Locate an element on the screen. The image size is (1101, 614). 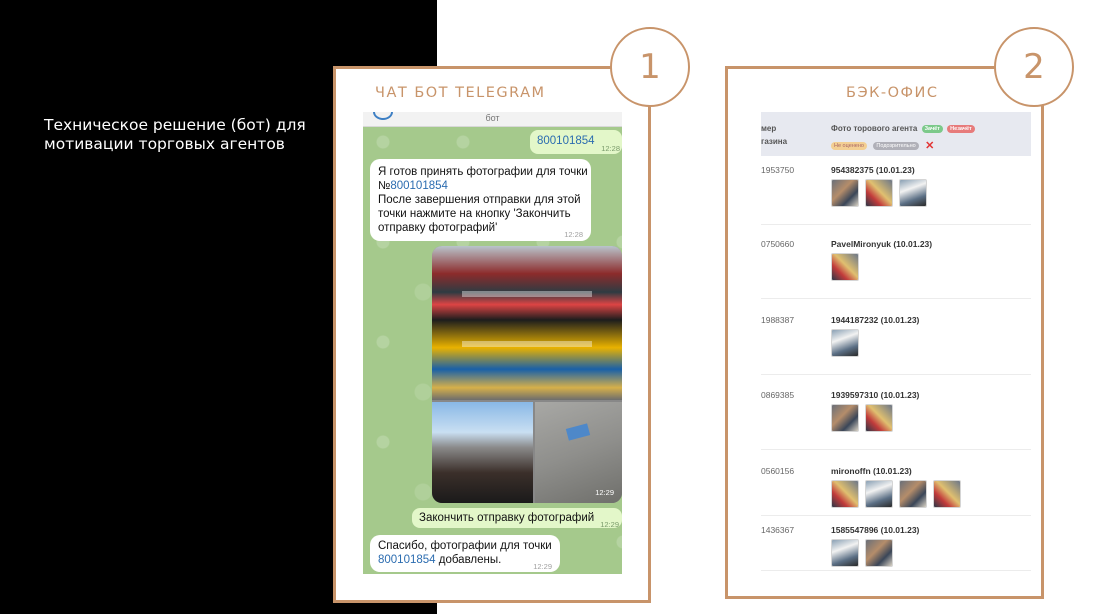
table-row: 0869385 1939597310 (10.01.23) is located at coordinates (896, 418).